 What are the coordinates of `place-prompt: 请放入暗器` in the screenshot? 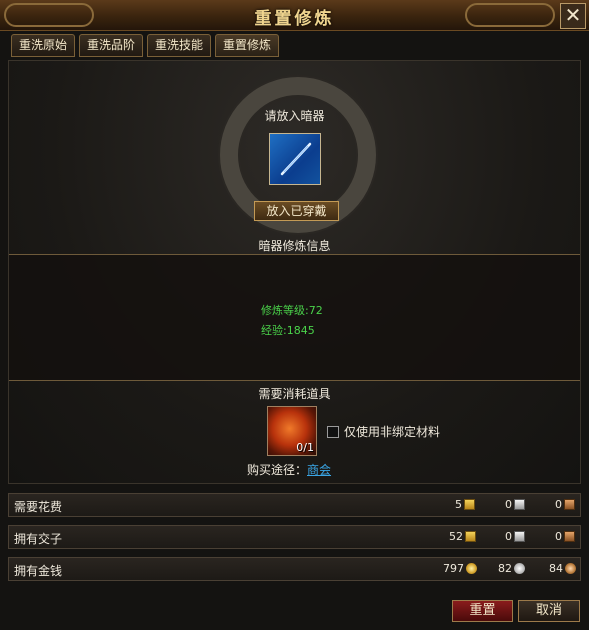 It's located at (294, 116).